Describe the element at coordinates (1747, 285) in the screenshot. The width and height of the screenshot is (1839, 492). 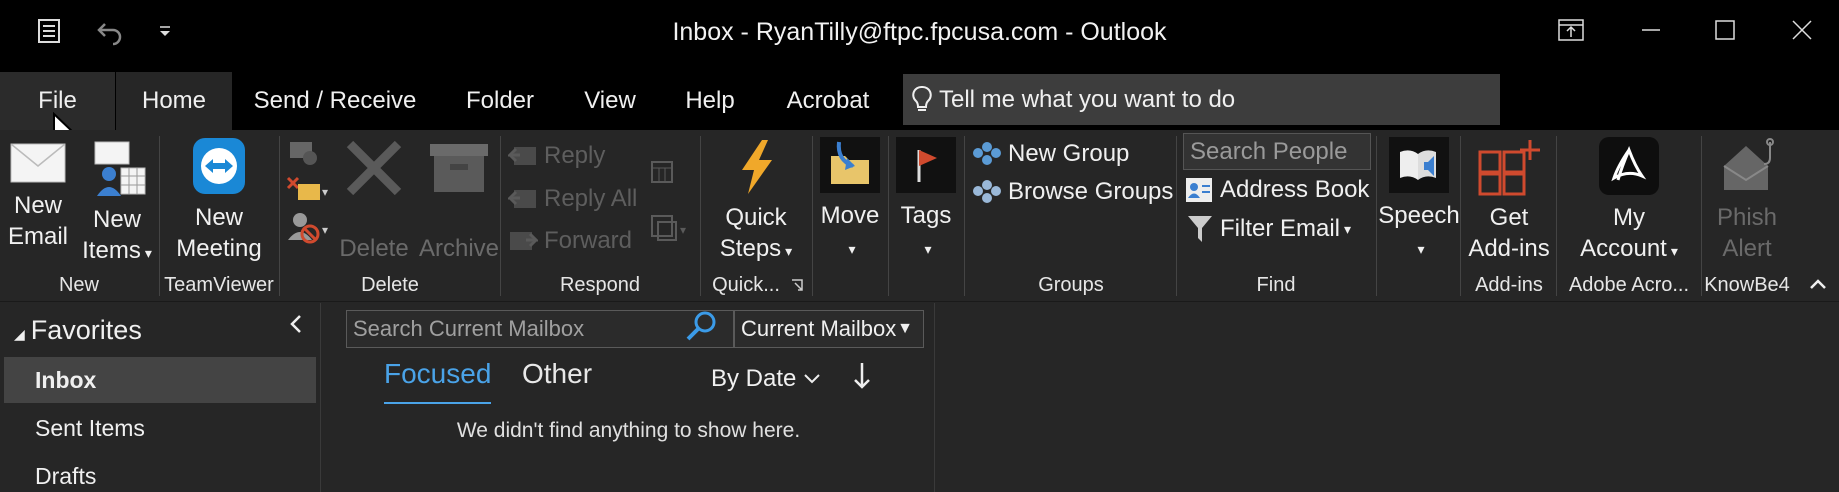
I see `group-label-knowbe4: KnowBe4` at that location.